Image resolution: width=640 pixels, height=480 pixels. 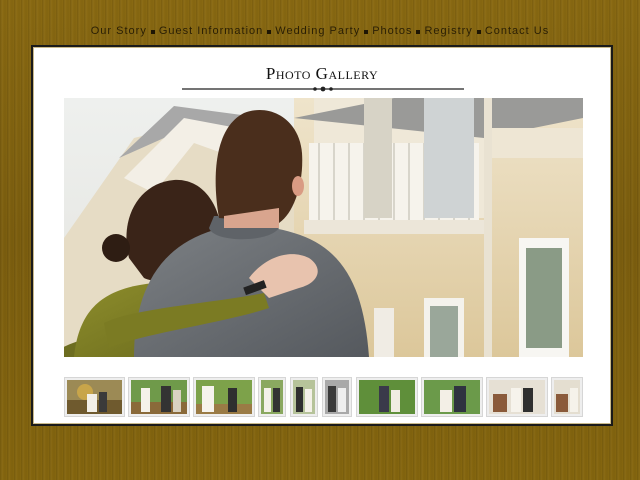 What do you see at coordinates (119, 31) in the screenshot?
I see `nav-our-story: Our Story` at bounding box center [119, 31].